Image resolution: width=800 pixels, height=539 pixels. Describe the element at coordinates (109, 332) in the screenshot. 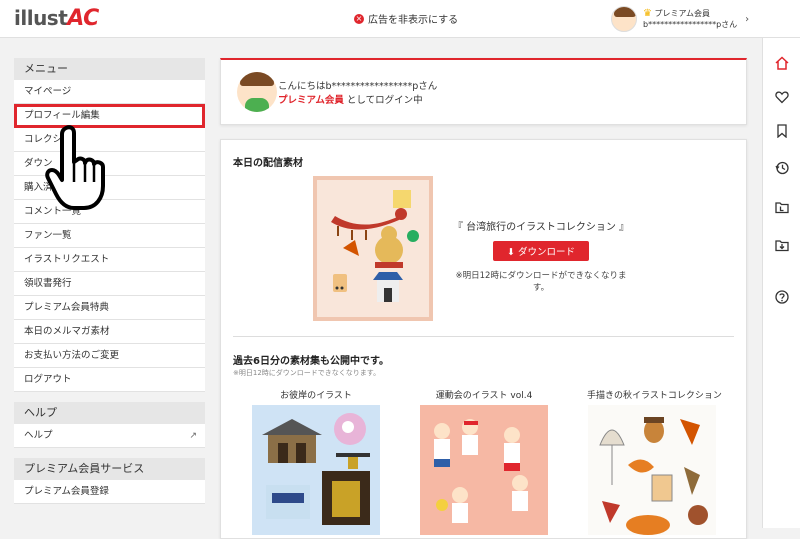

I see `sidebar-item-newsletter: 本日のメルマガ素材` at that location.